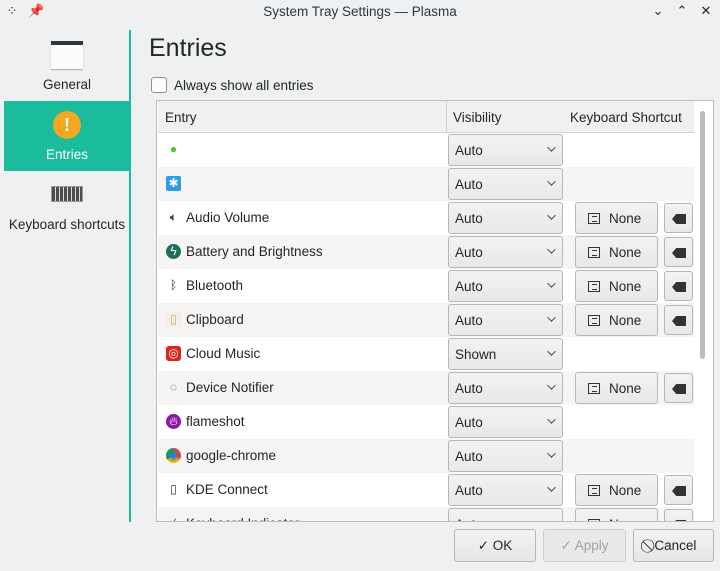 The image size is (720, 571). I want to click on chrome-icon: ◉, so click(173, 455).